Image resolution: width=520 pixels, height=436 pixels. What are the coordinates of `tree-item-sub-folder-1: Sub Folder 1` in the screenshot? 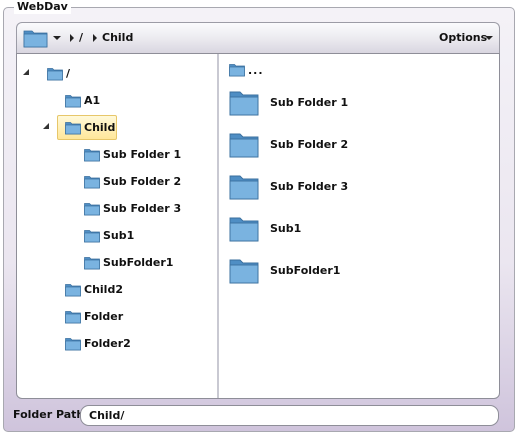 It's located at (142, 155).